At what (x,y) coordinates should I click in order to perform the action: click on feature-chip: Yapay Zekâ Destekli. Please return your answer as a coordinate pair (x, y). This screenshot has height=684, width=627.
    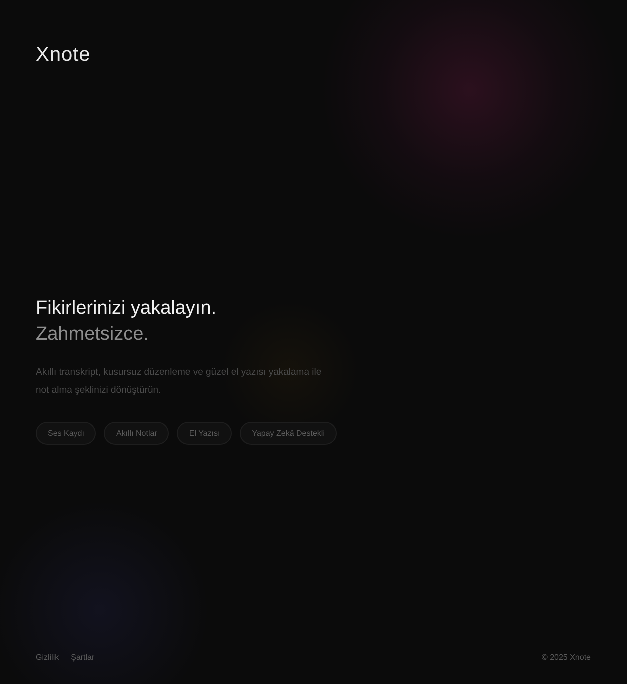
    Looking at the image, I should click on (288, 433).